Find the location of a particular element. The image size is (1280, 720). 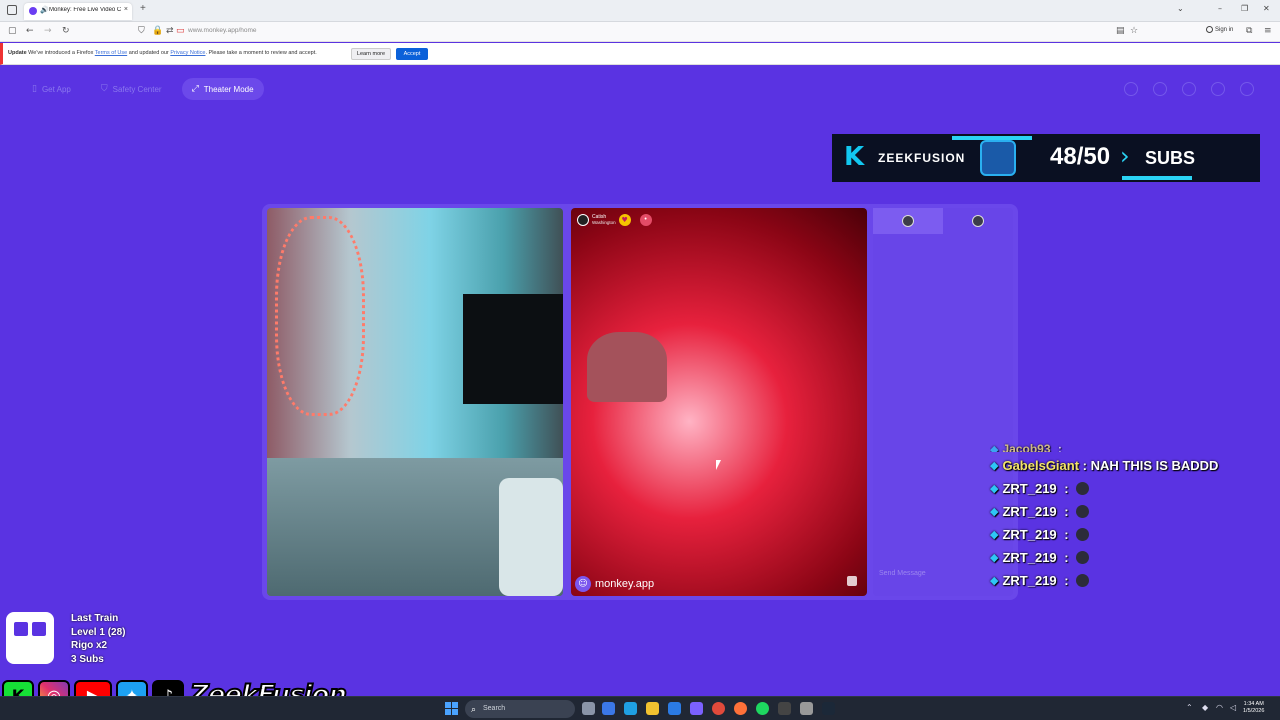

history-icon is located at coordinates (1189, 89).